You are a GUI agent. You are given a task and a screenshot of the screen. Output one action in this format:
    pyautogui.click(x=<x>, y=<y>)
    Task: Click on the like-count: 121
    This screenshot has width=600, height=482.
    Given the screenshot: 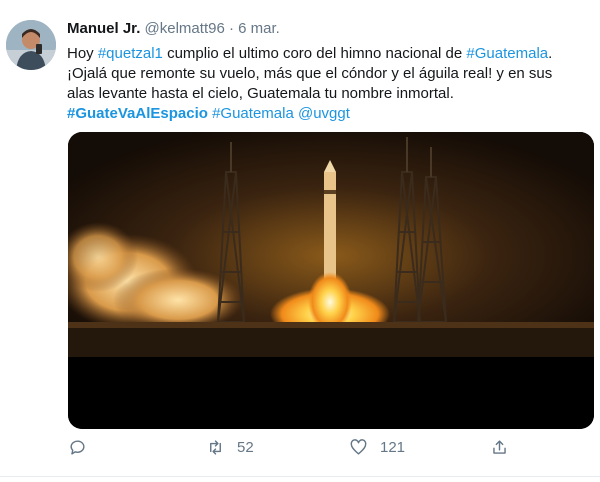 What is the action you would take?
    pyautogui.click(x=393, y=447)
    